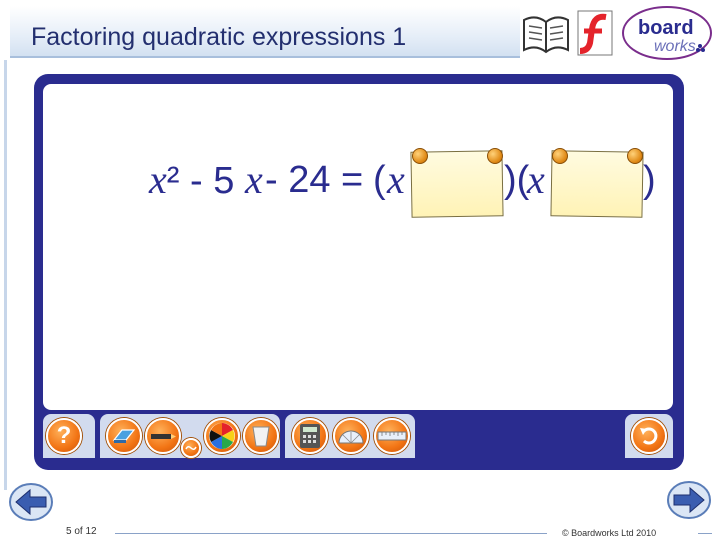 Image resolution: width=720 pixels, height=540 pixels. I want to click on footer-divider-right, so click(705, 533).